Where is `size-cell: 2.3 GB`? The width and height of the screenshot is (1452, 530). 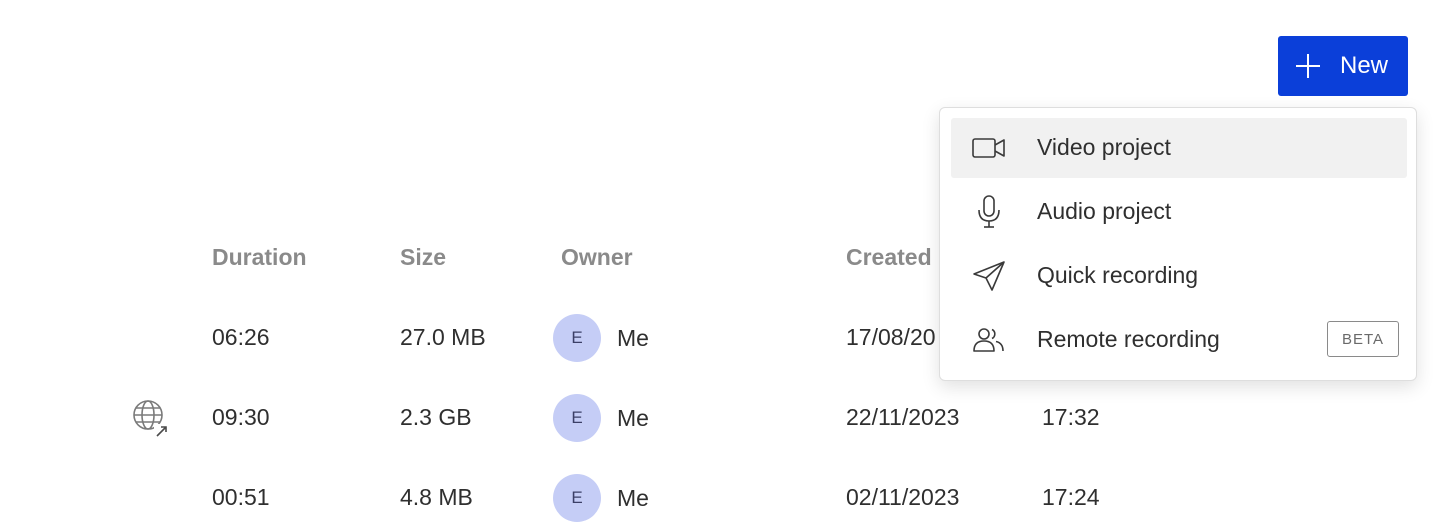 size-cell: 2.3 GB is located at coordinates (436, 417).